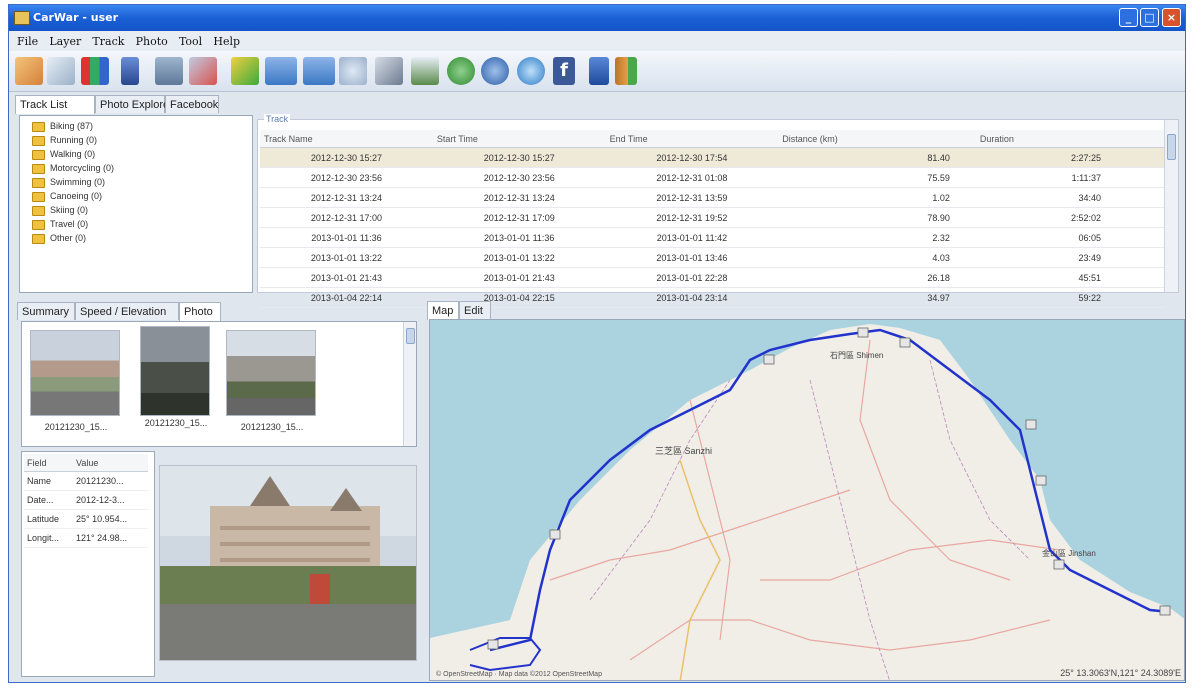 The width and height of the screenshot is (1196, 689). Describe the element at coordinates (152, 41) in the screenshot. I see `menu-photo: Photo` at that location.